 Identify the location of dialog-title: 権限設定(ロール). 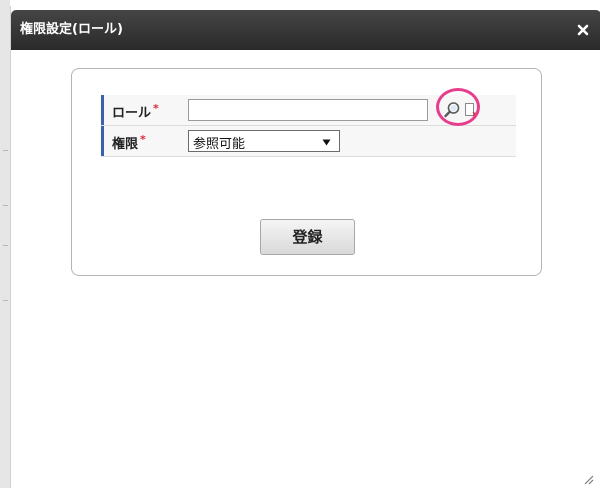
(71, 29).